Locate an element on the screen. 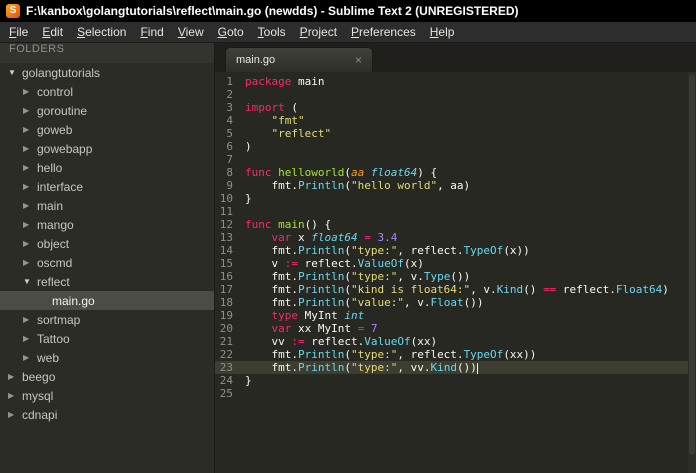 The image size is (696, 473). folder-sortmap: ▶ sortmap is located at coordinates (107, 319).